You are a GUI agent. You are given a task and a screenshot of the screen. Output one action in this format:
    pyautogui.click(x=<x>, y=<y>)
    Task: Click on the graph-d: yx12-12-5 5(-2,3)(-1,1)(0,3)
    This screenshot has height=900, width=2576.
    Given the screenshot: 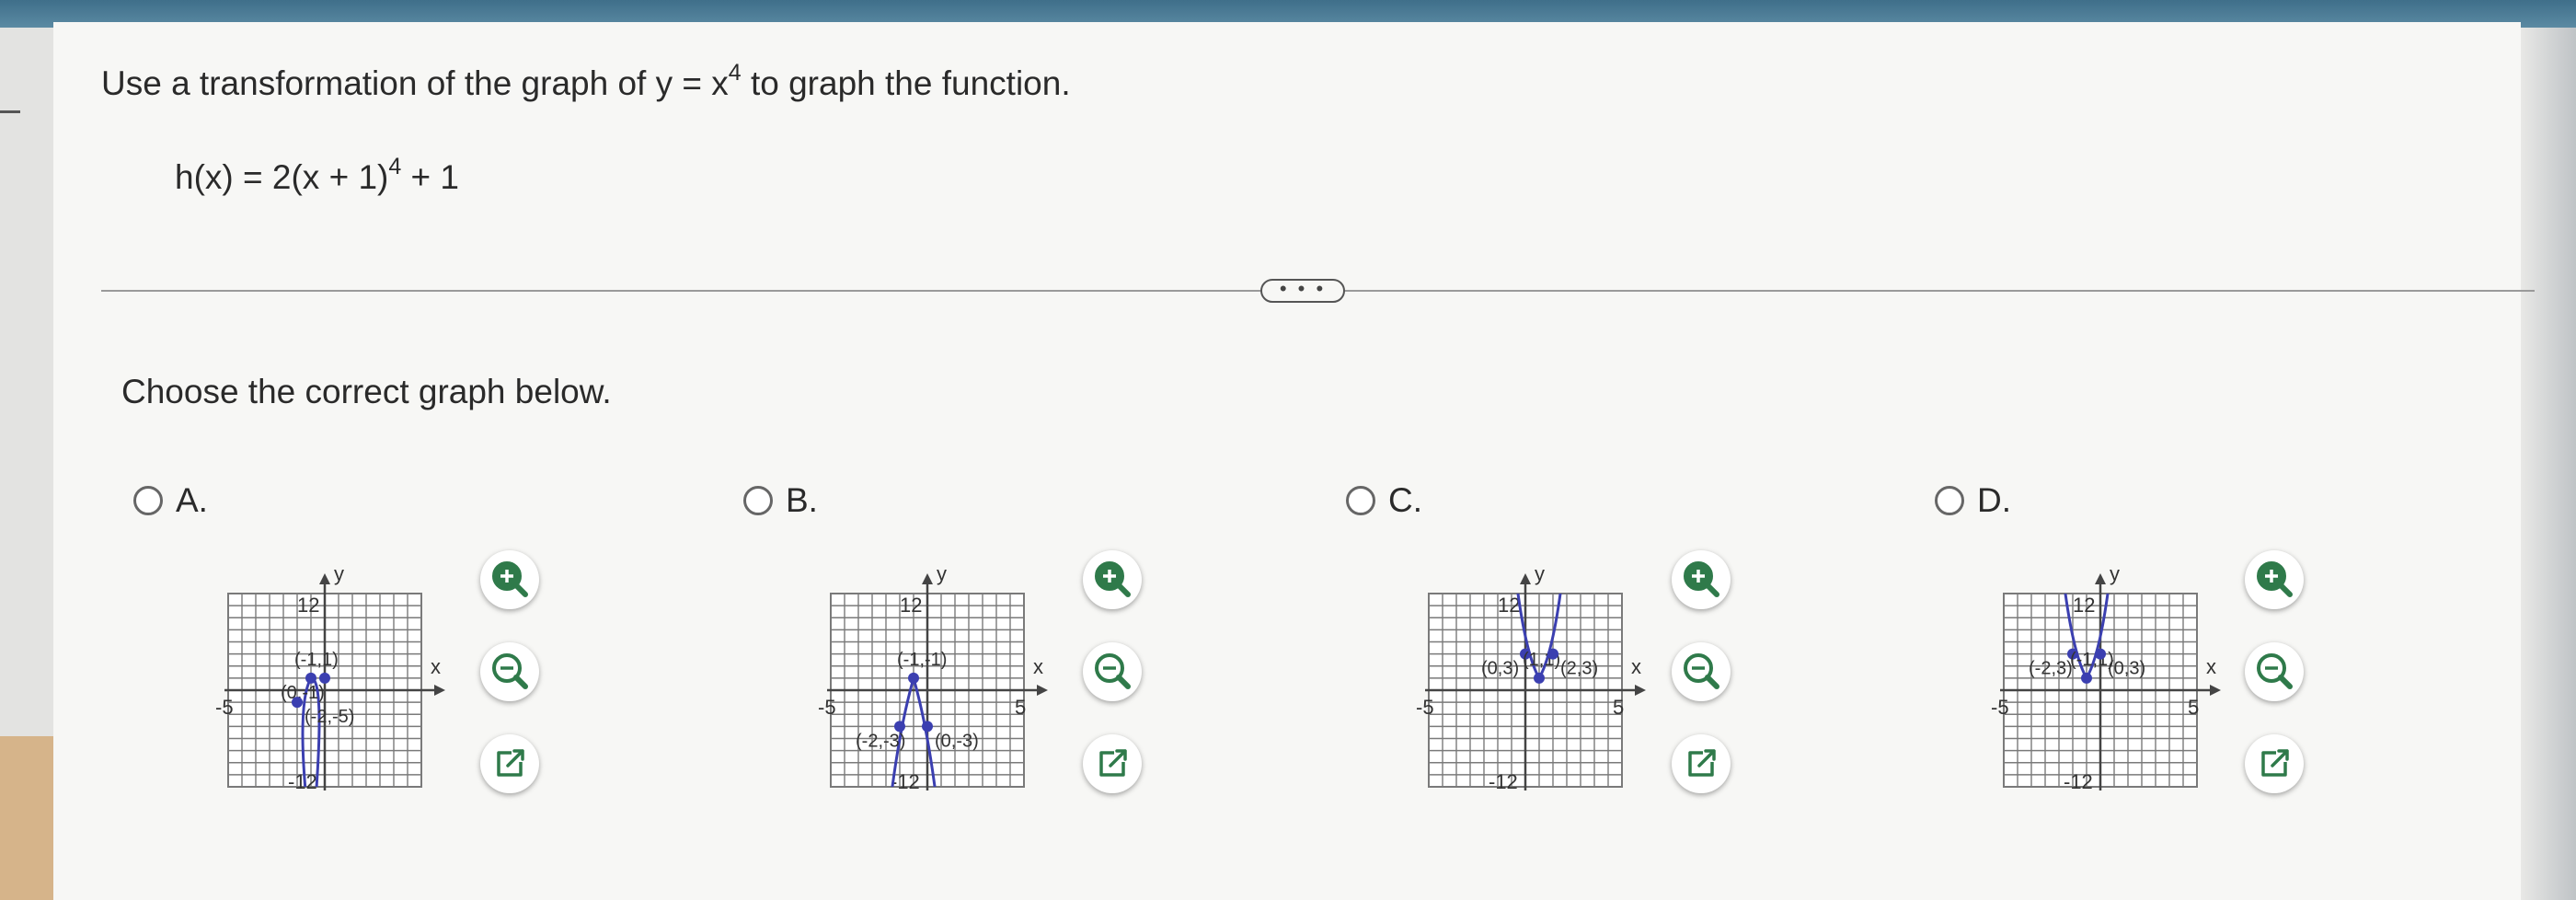 What is the action you would take?
    pyautogui.click(x=2106, y=677)
    